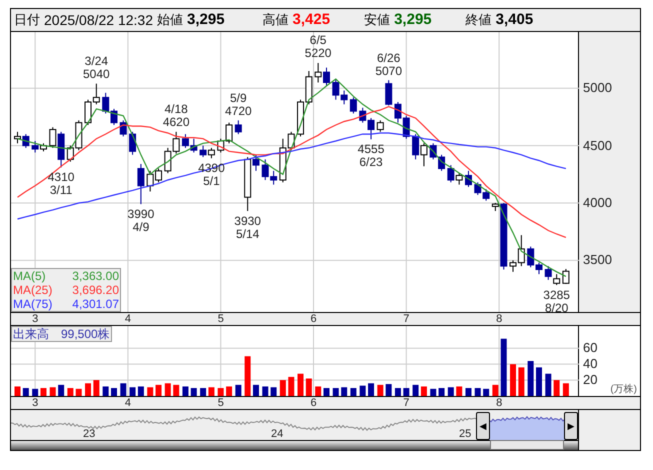  I want to click on annotation-label: 4720, so click(238, 111).